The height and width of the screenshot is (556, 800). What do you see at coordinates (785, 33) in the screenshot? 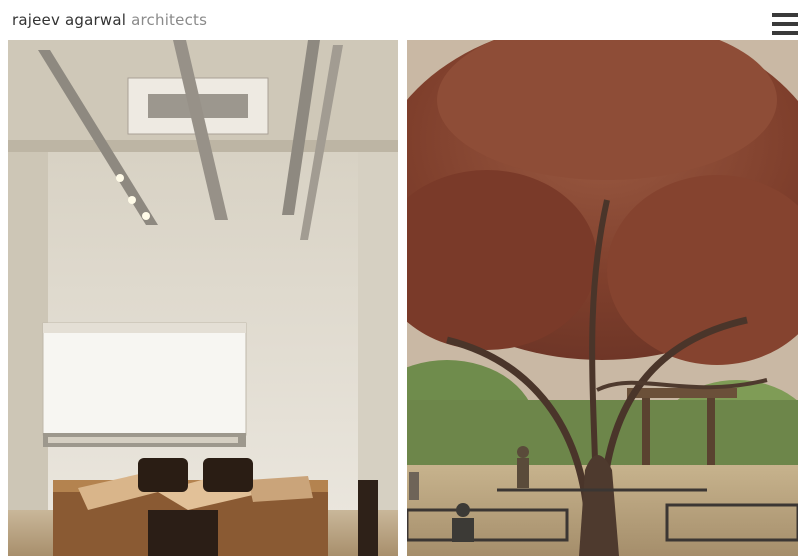
I see `menu-bar-bottom` at bounding box center [785, 33].